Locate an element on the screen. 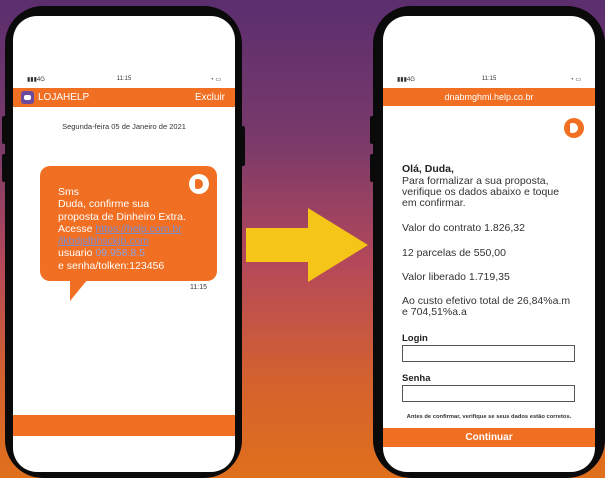 Image resolution: width=605 pixels, height=478 pixels. total-cost-line: e 704,51%a.a is located at coordinates (434, 312).